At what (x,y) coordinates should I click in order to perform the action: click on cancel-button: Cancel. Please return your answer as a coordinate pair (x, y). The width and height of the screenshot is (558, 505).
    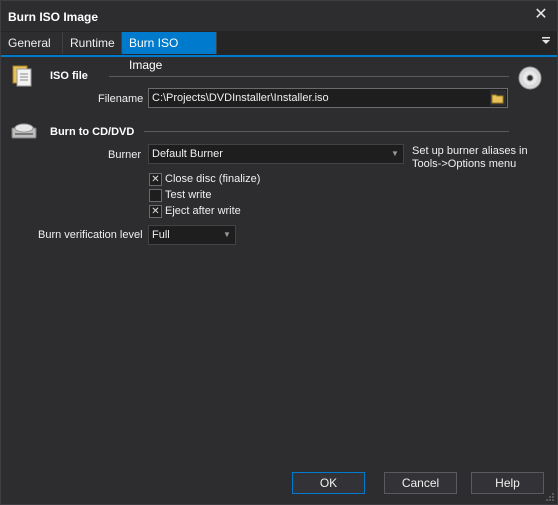
    Looking at the image, I should click on (420, 483).